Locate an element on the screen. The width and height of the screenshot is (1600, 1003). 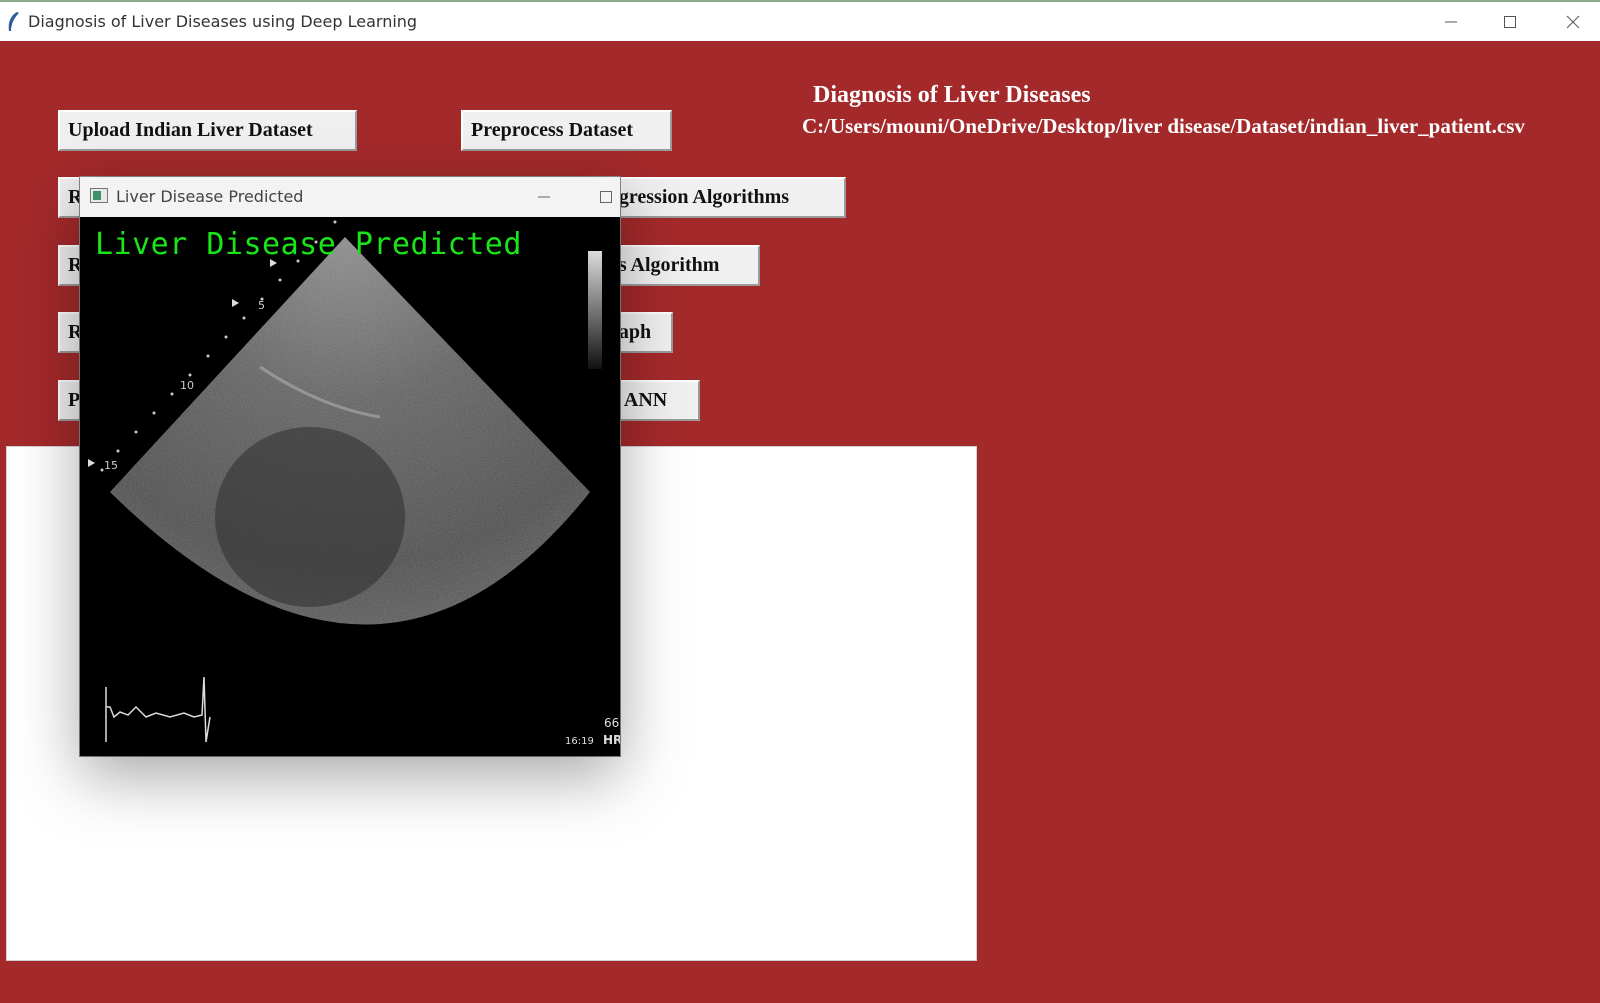
prediction-label: Liver Disease Predicted is located at coordinates (308, 244).